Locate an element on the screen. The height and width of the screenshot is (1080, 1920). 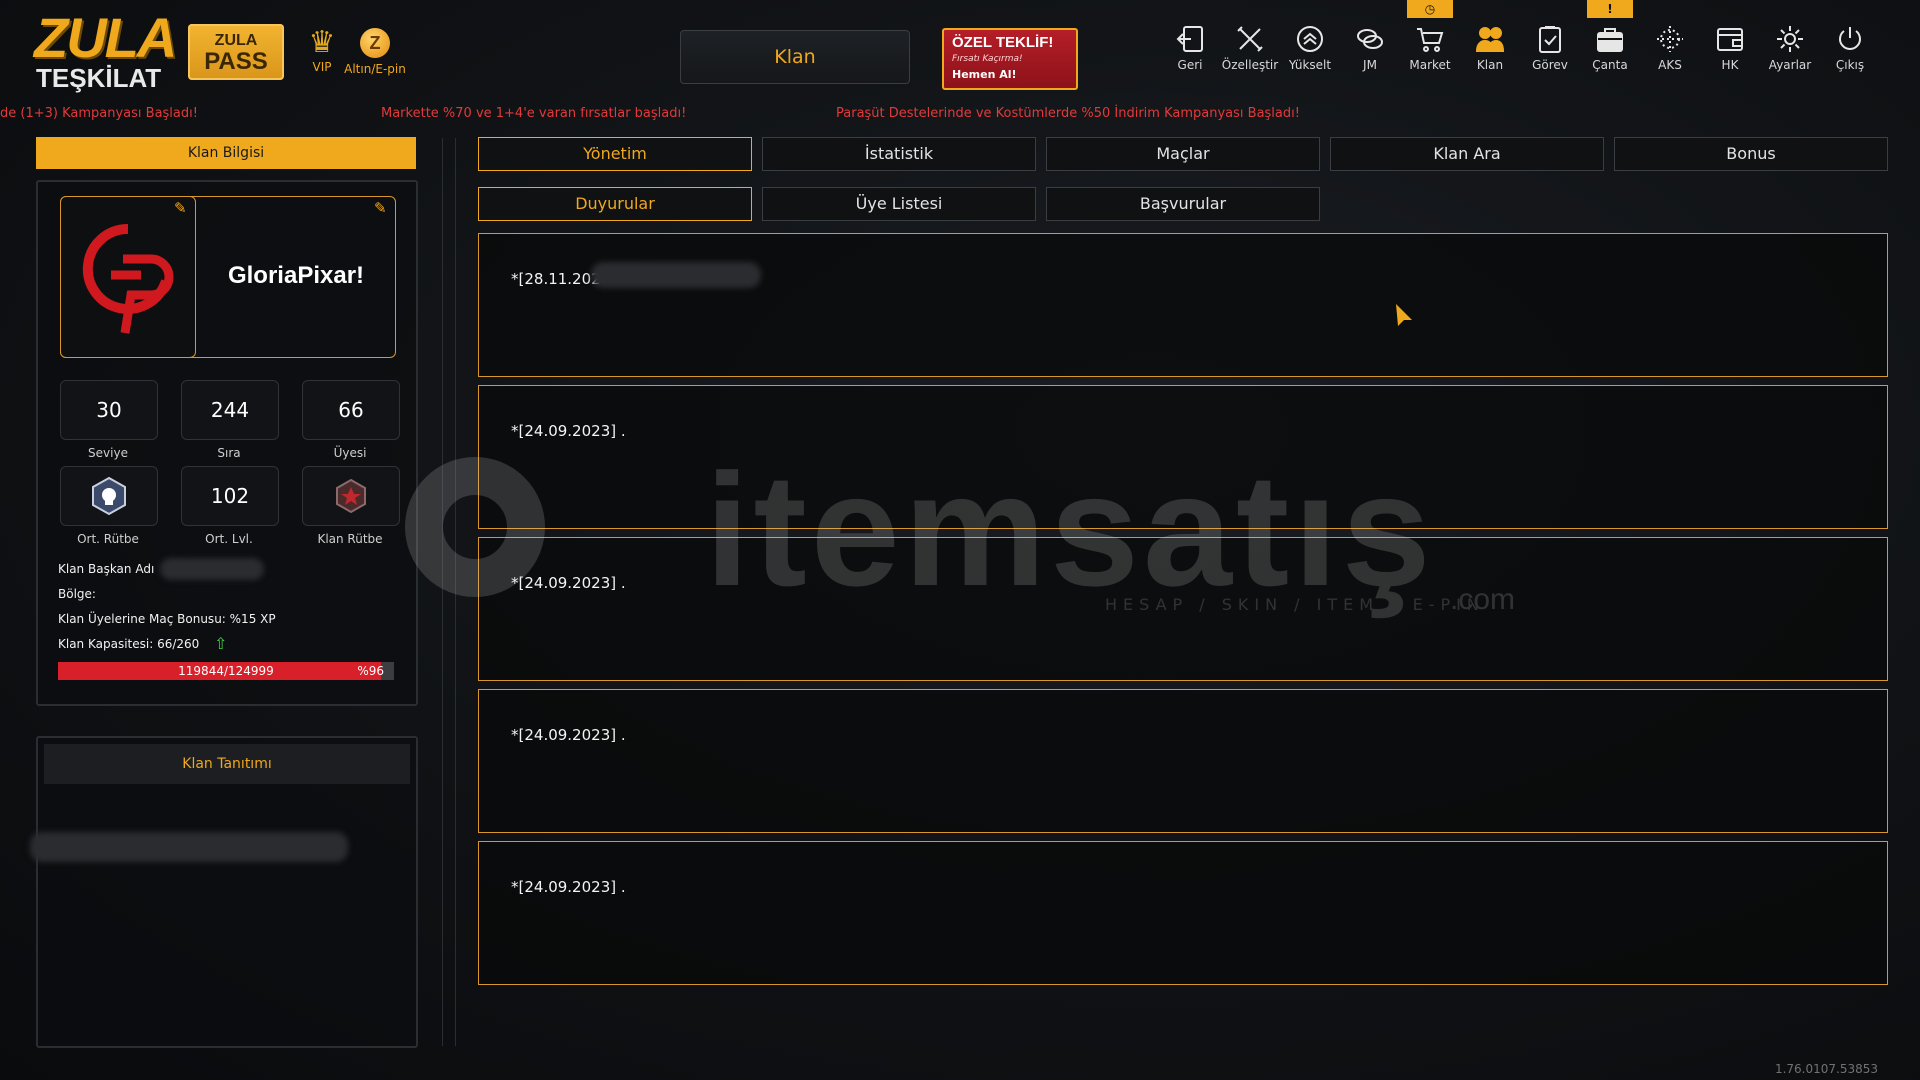
stat-label: Seviye is located at coordinates (108, 453).